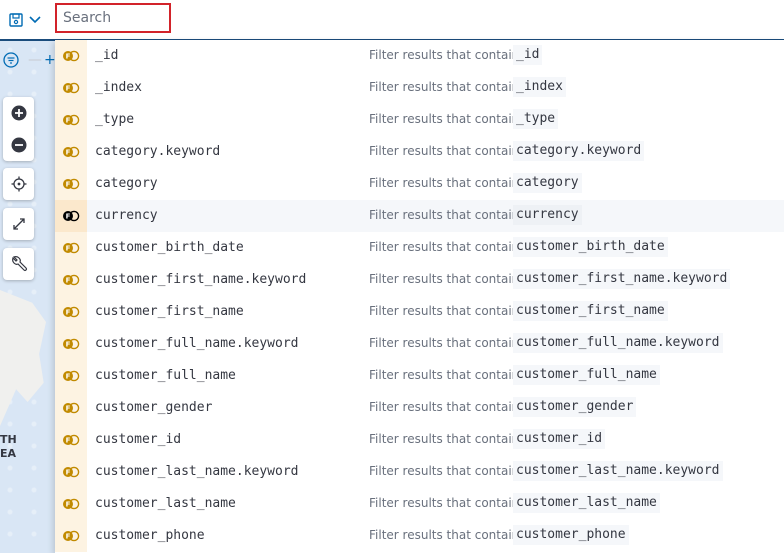  What do you see at coordinates (559, 439) in the screenshot?
I see `suggestion-code: customer_id` at bounding box center [559, 439].